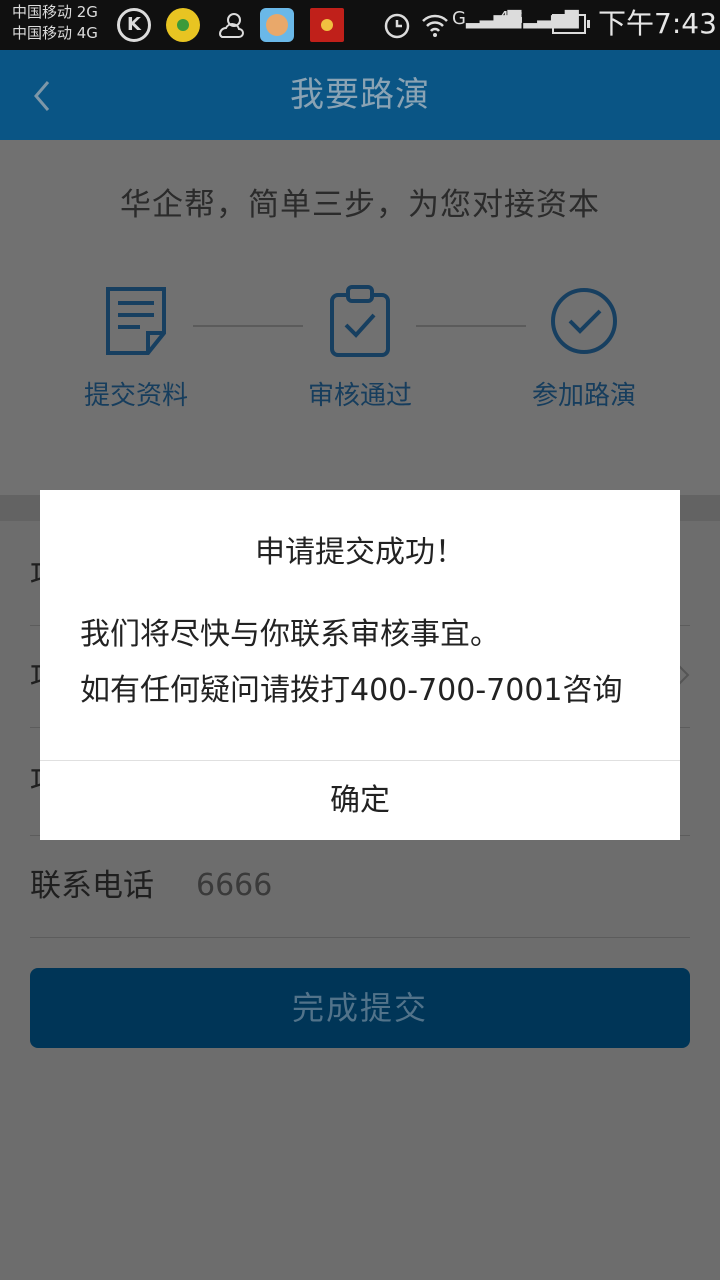 The image size is (720, 1280). What do you see at coordinates (327, 25) in the screenshot?
I see `red-app-icon` at bounding box center [327, 25].